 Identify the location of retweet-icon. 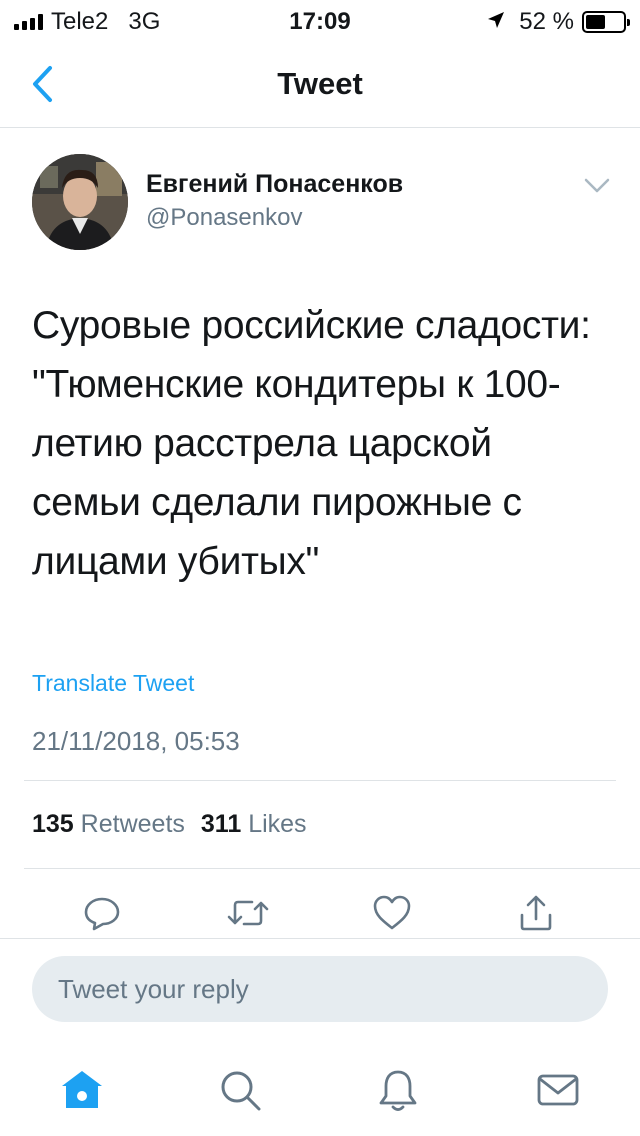
(248, 913).